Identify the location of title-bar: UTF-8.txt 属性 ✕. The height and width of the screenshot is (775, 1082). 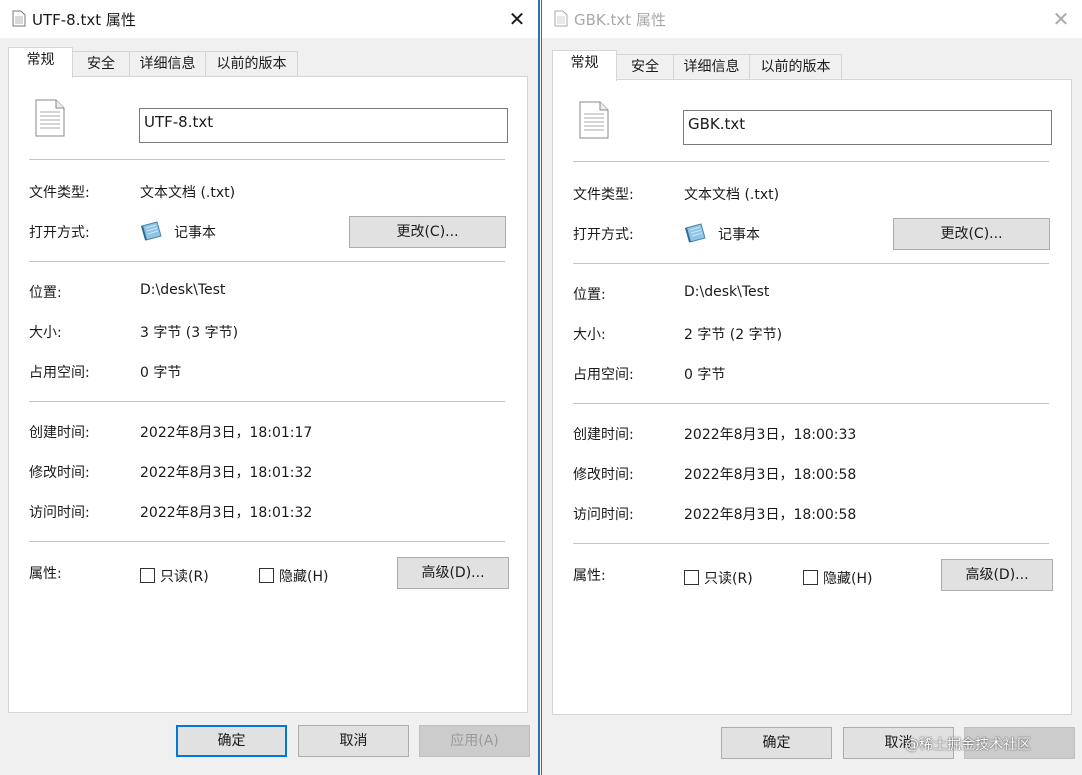
(269, 19).